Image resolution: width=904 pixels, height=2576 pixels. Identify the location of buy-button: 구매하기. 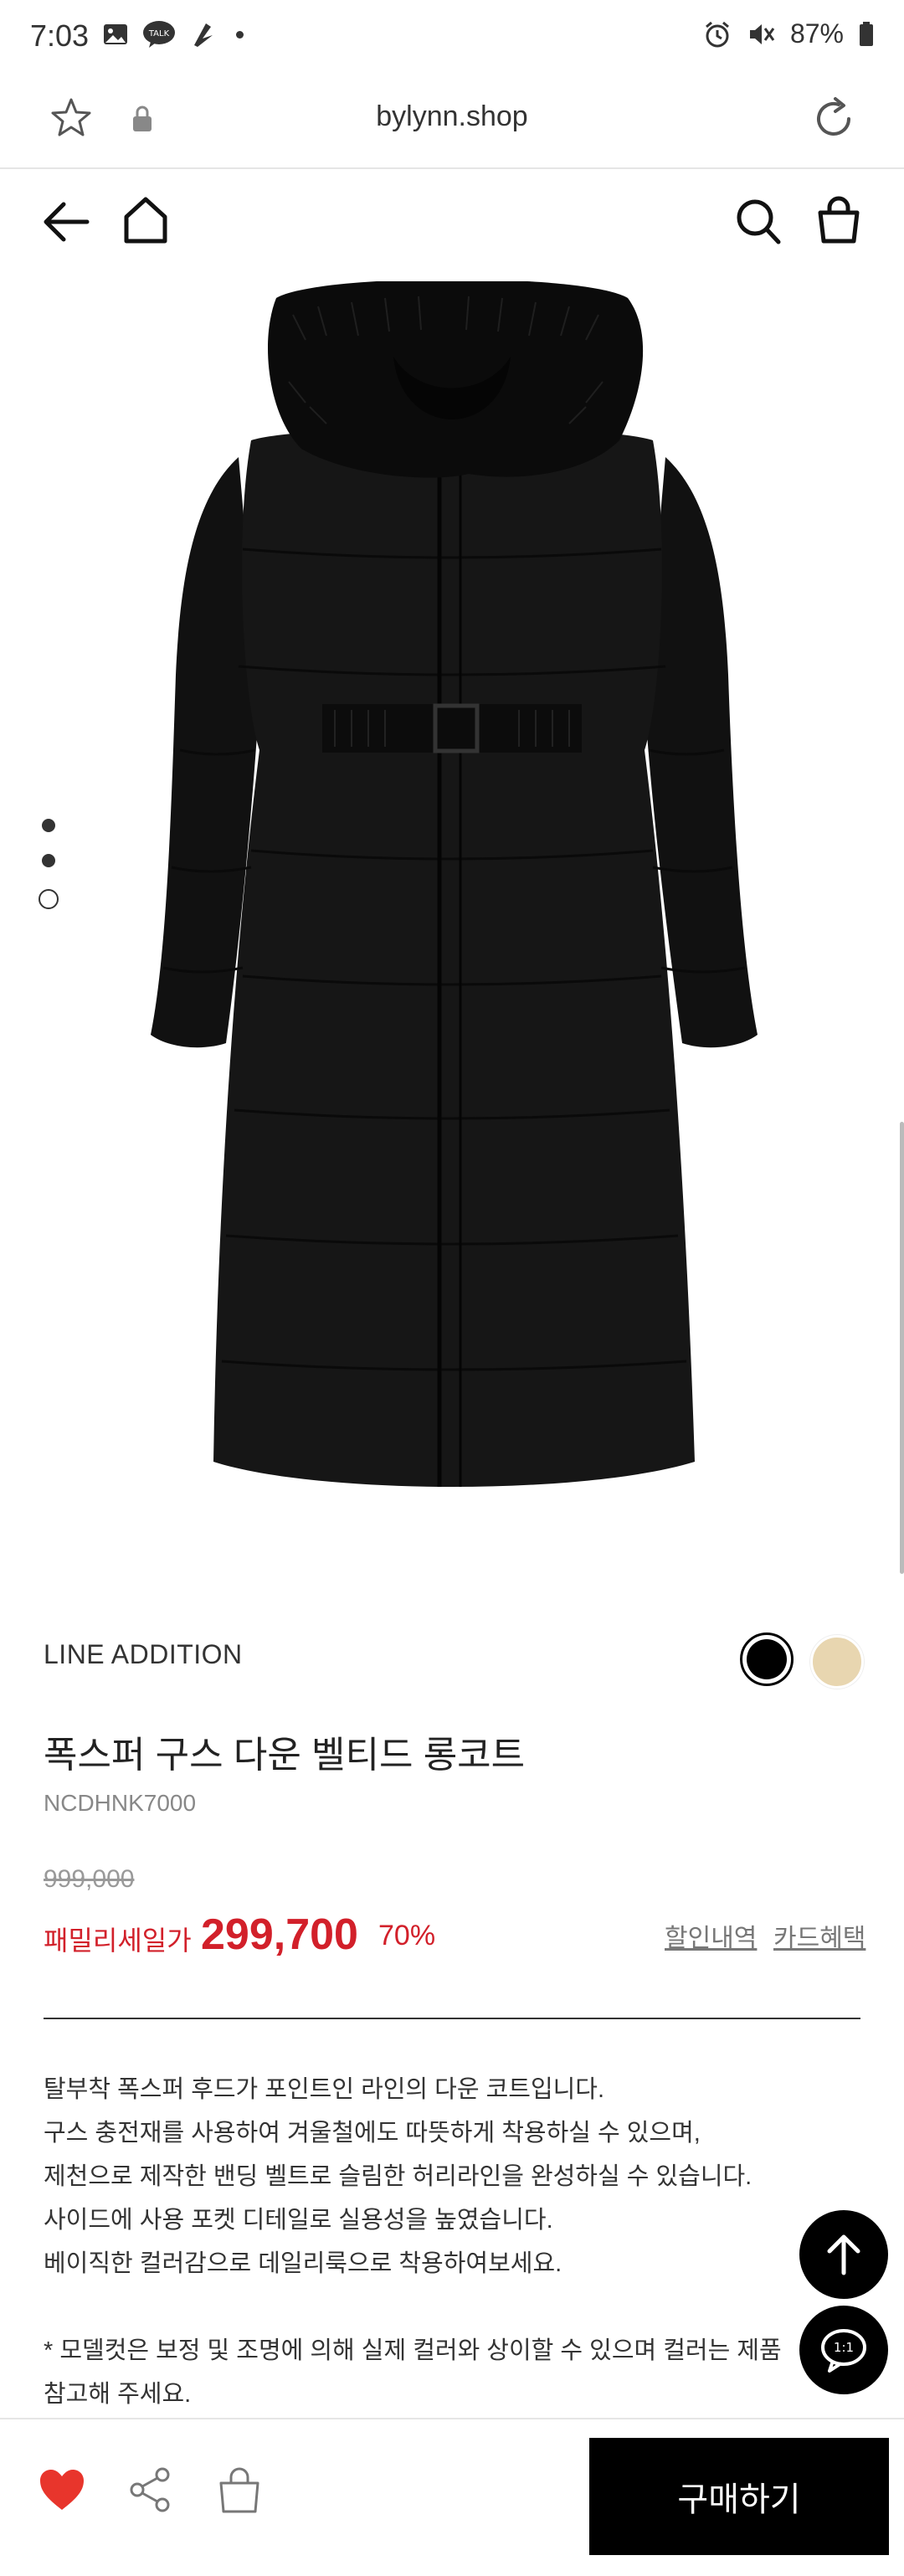
(739, 2496).